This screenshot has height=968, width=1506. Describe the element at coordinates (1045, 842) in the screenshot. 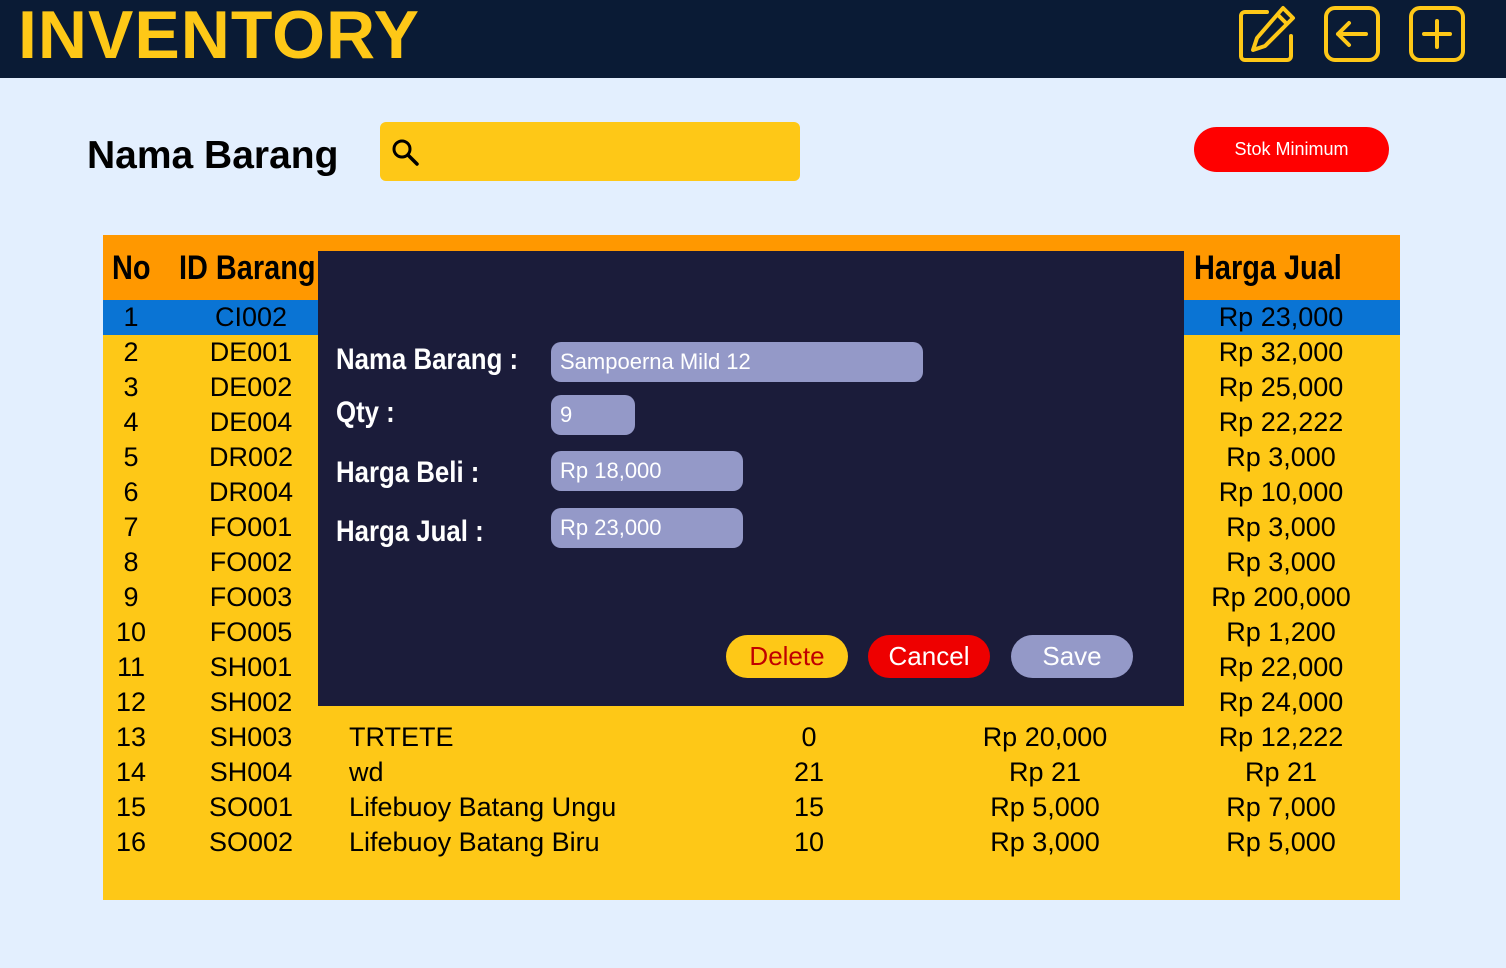

I see `cell-beli: Rp 3,000` at that location.